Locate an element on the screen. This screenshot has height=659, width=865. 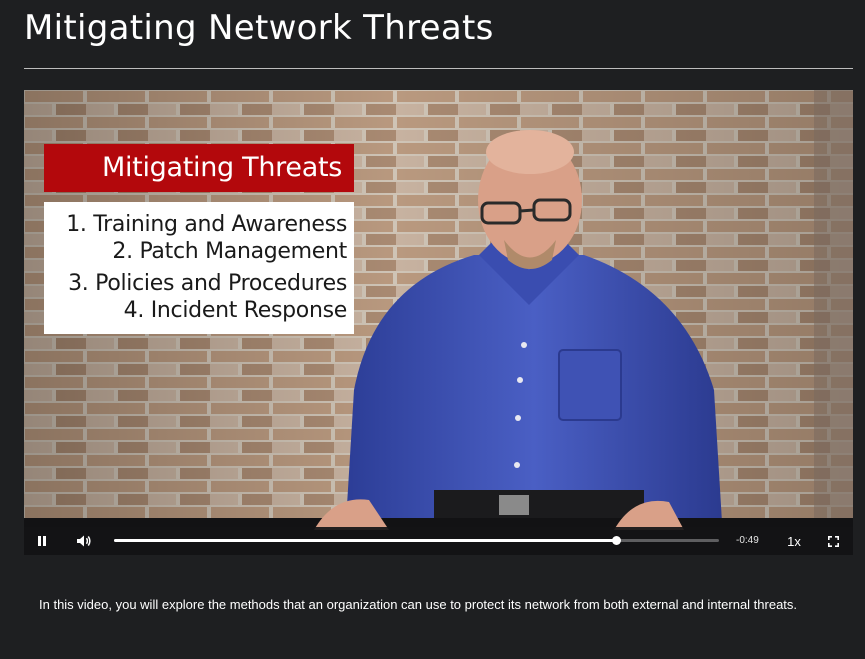
fullscreen-button is located at coordinates (833, 541).